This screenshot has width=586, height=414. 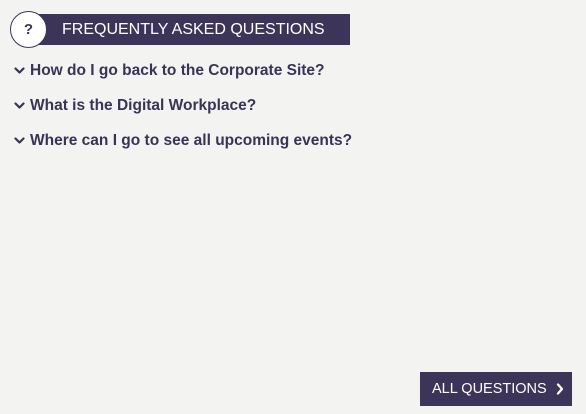 I want to click on question-mark-icon: ?, so click(x=28, y=29).